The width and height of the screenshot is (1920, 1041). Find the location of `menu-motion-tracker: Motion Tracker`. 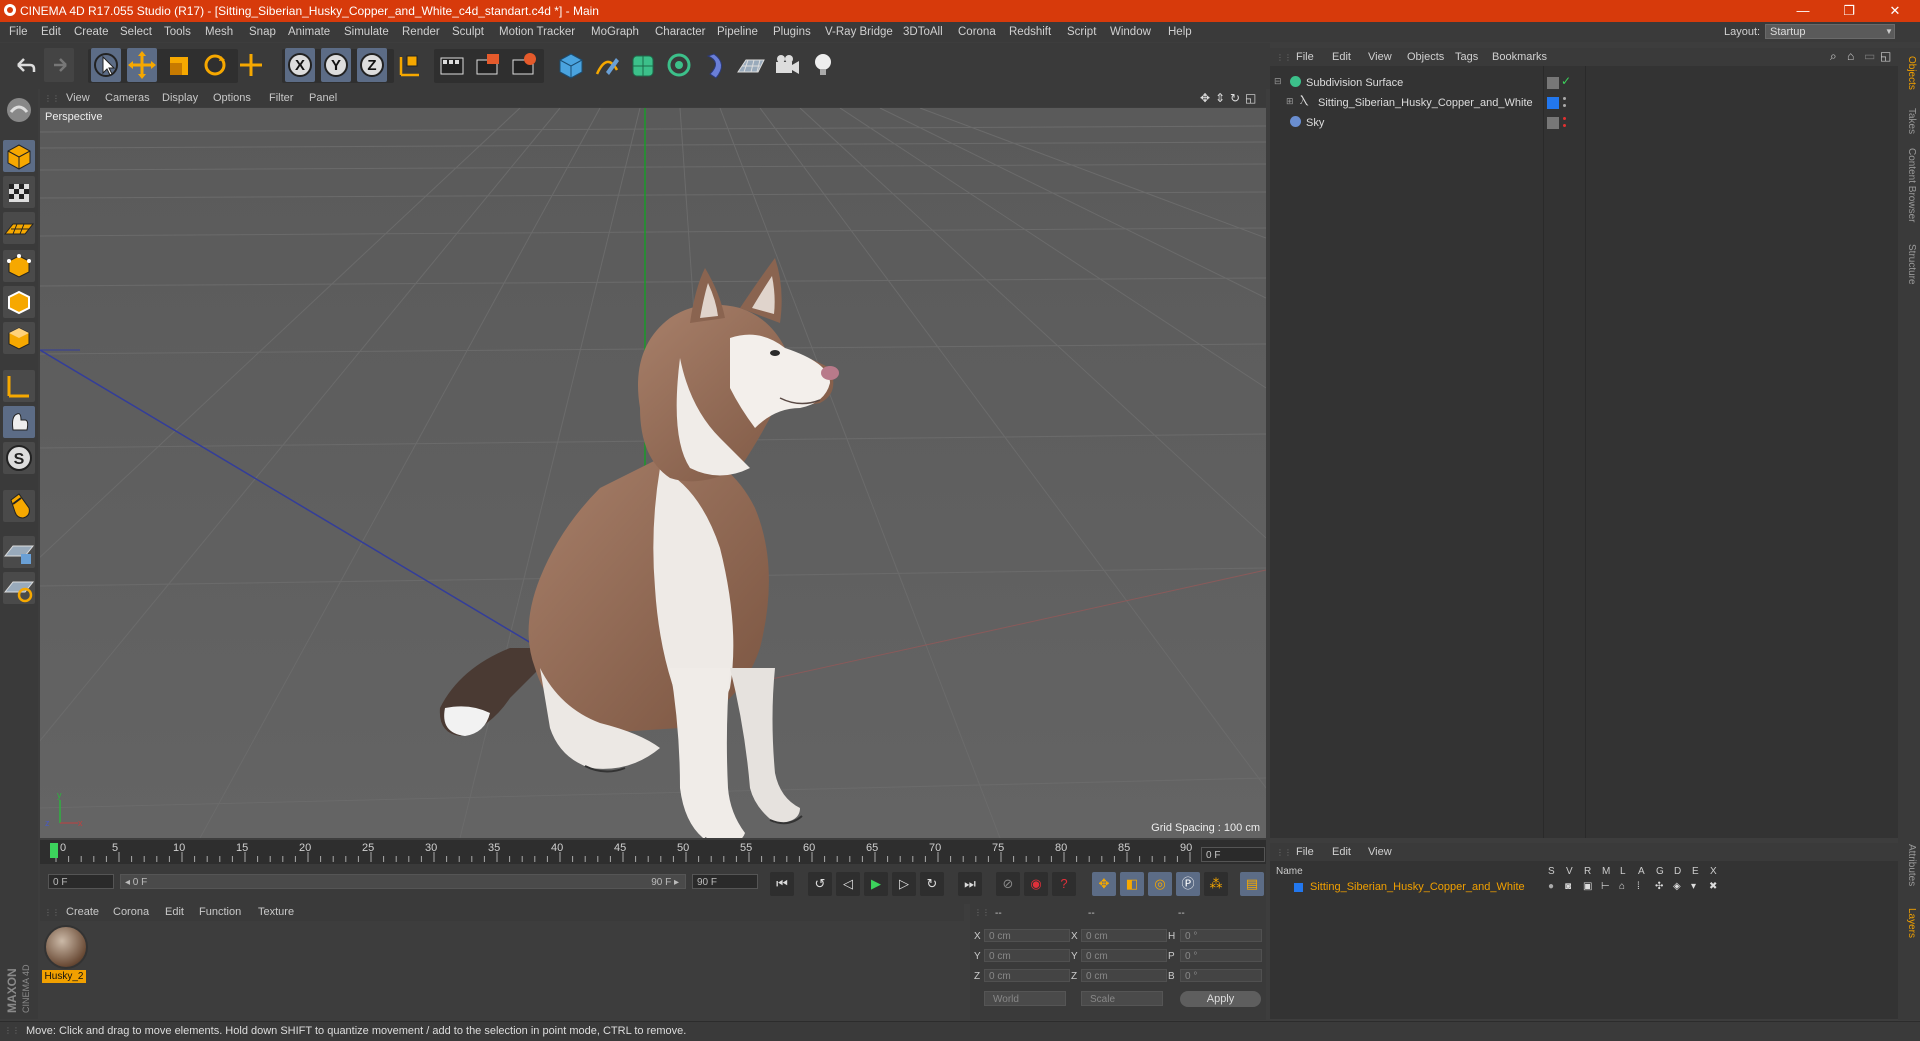

menu-motion-tracker: Motion Tracker is located at coordinates (537, 32).